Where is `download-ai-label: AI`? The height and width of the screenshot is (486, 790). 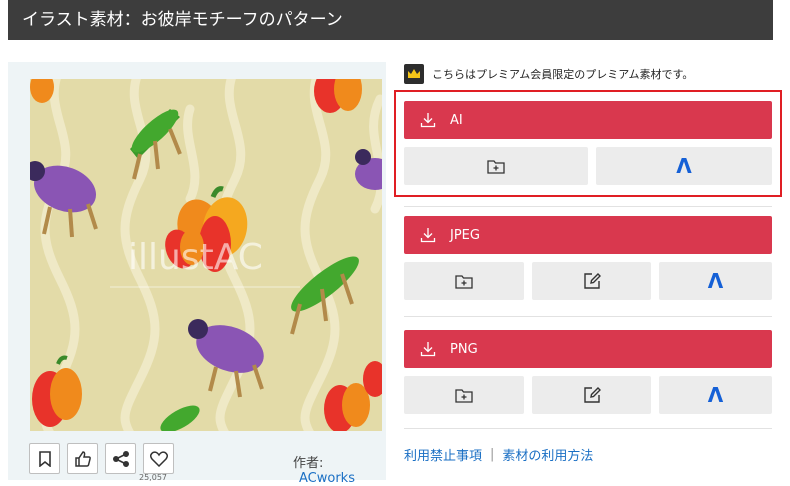 download-ai-label: AI is located at coordinates (456, 120).